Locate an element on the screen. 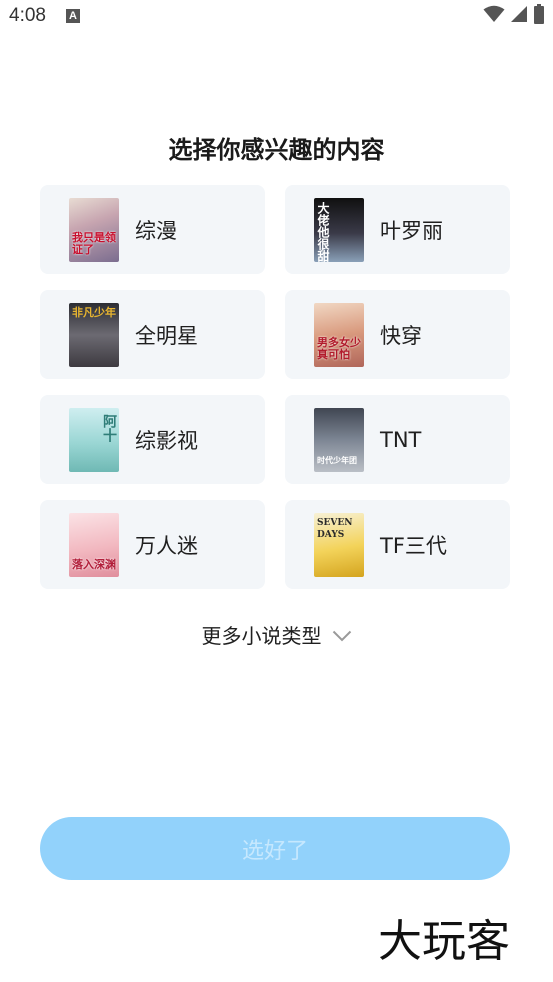 Image resolution: width=553 pixels, height=982 pixels. category-label: TNT is located at coordinates (401, 439).